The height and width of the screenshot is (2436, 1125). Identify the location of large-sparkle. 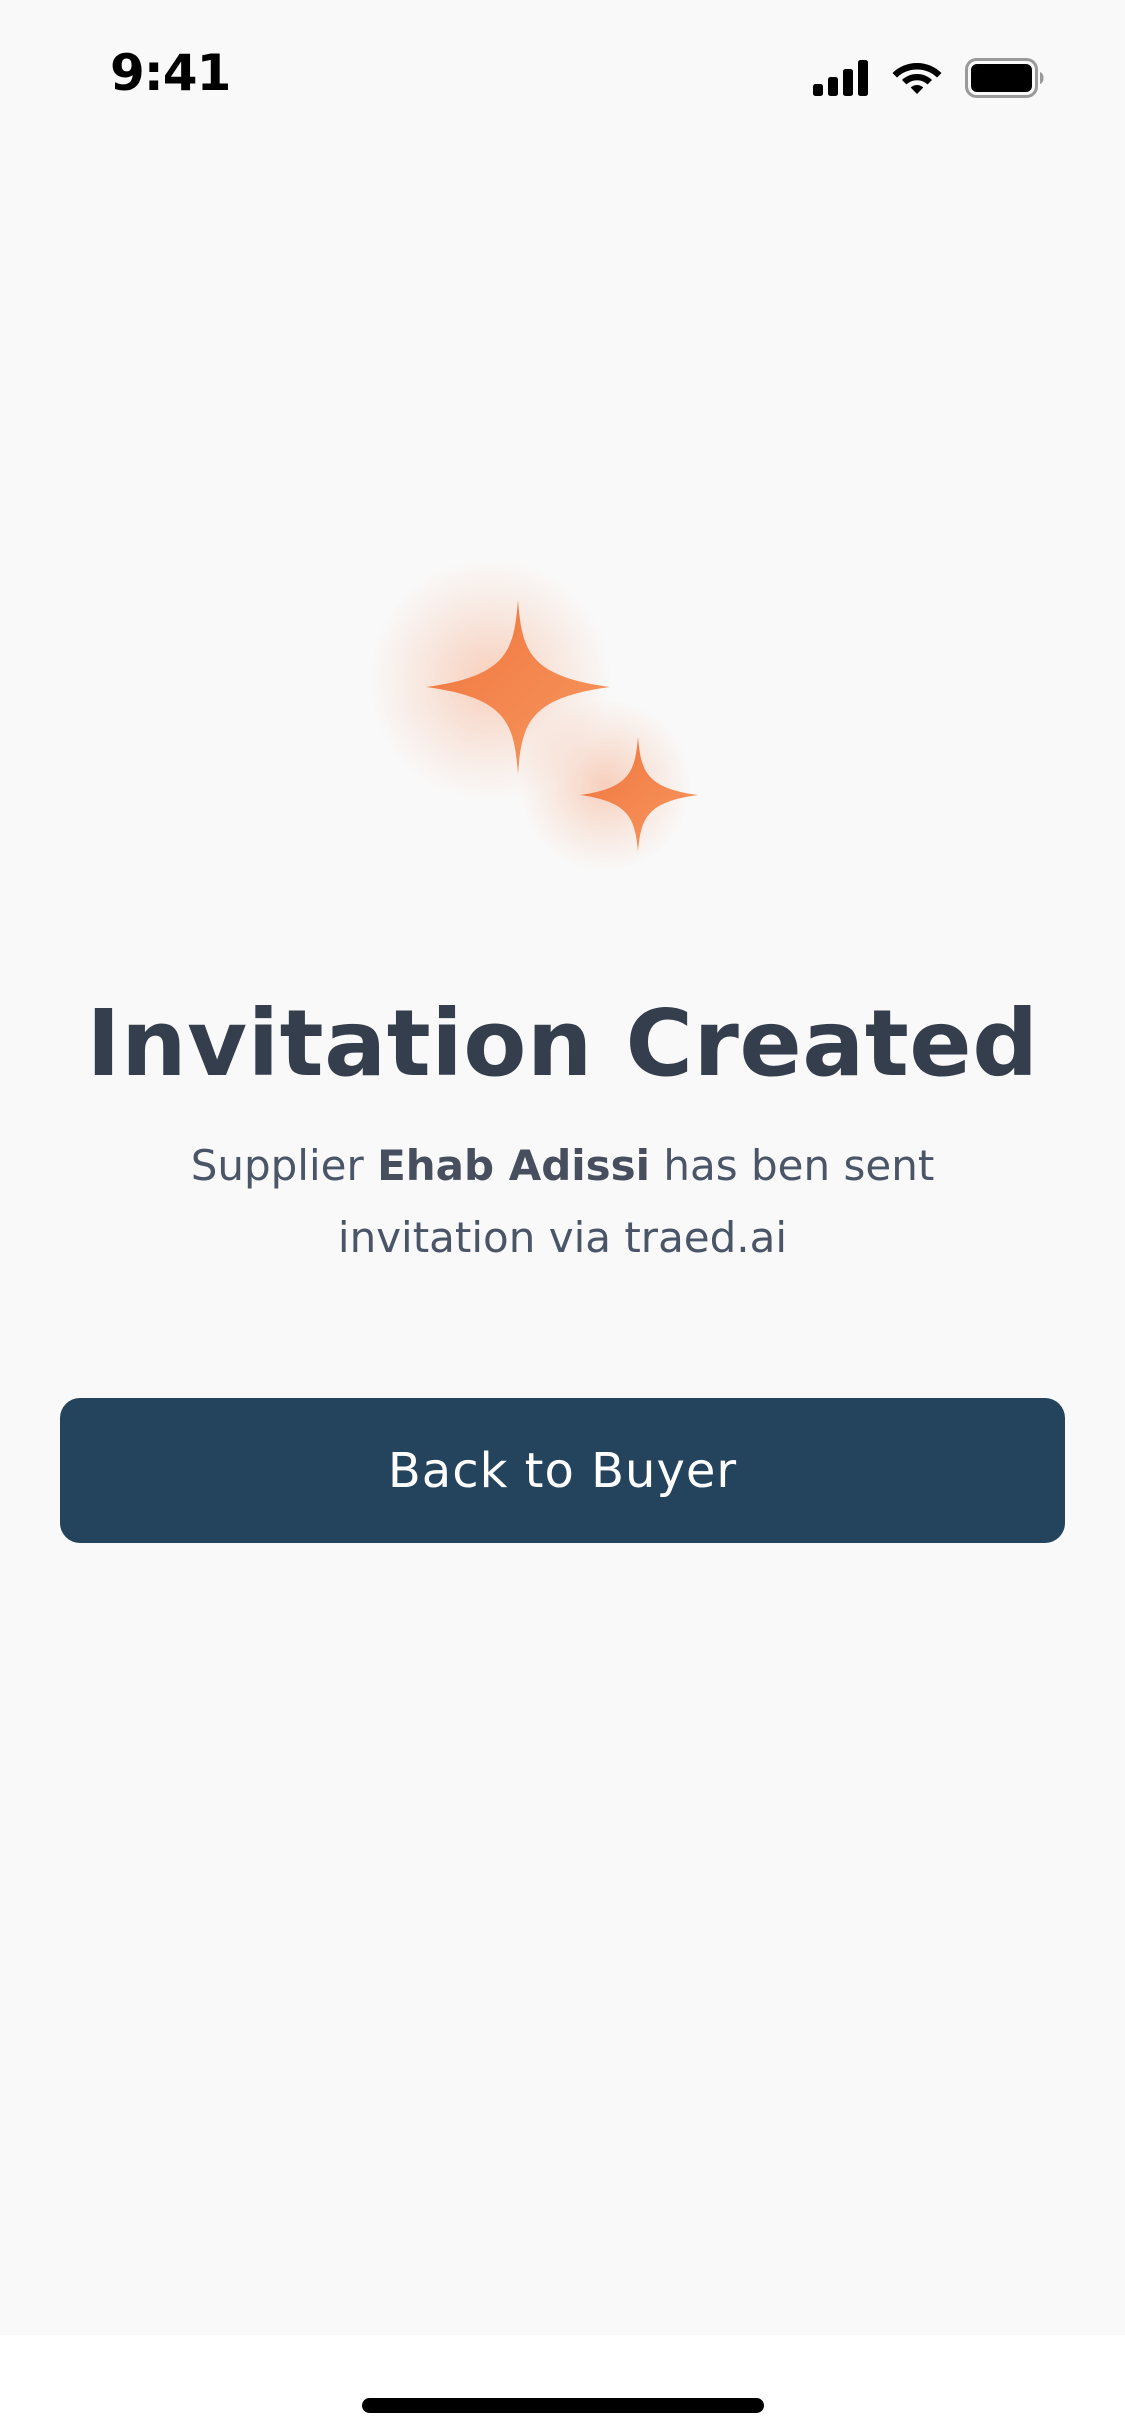
(518, 687).